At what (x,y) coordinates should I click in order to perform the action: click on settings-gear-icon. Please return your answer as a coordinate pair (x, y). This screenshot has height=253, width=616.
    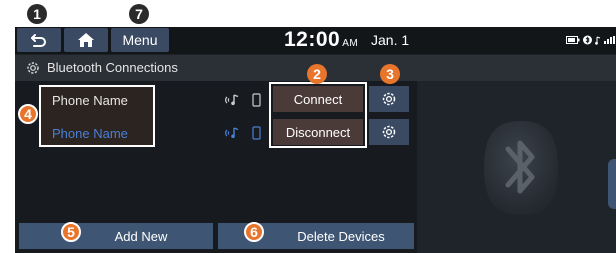
    Looking at the image, I should click on (33, 68).